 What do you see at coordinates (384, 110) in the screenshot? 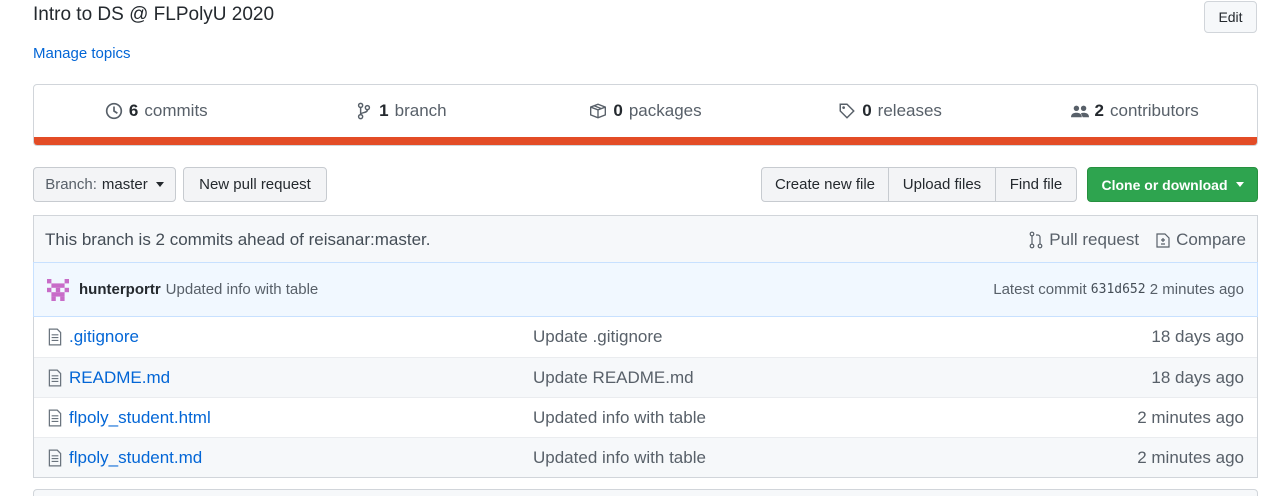
I see `branches-count: 1` at bounding box center [384, 110].